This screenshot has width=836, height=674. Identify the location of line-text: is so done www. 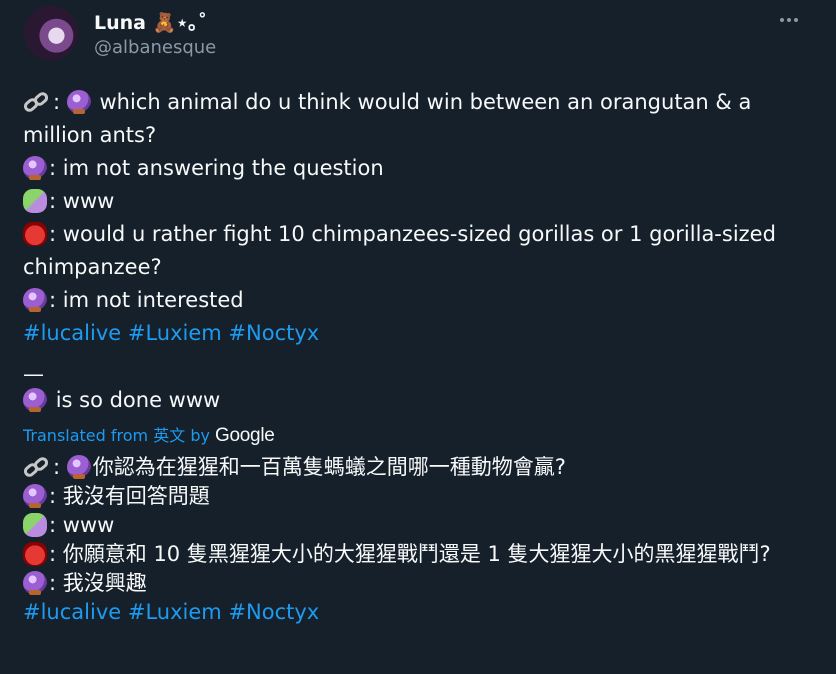
(138, 400).